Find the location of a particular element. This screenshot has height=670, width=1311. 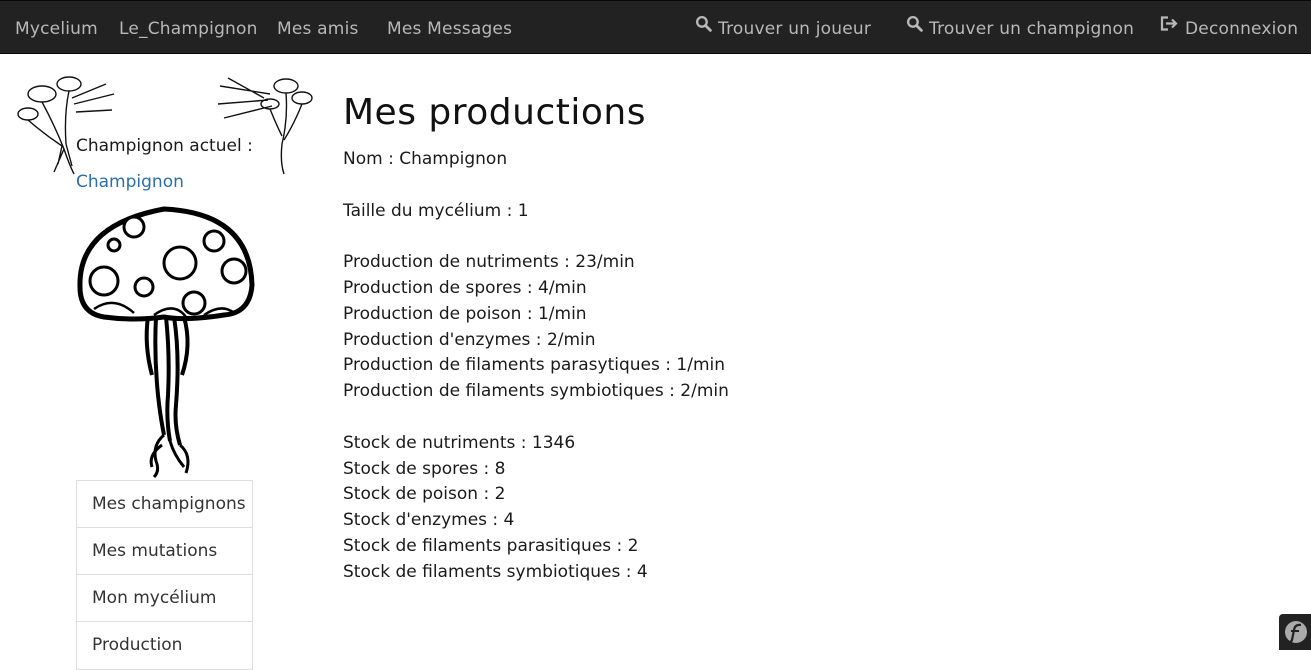

production-line: Production de spores : 4/min is located at coordinates (465, 287).